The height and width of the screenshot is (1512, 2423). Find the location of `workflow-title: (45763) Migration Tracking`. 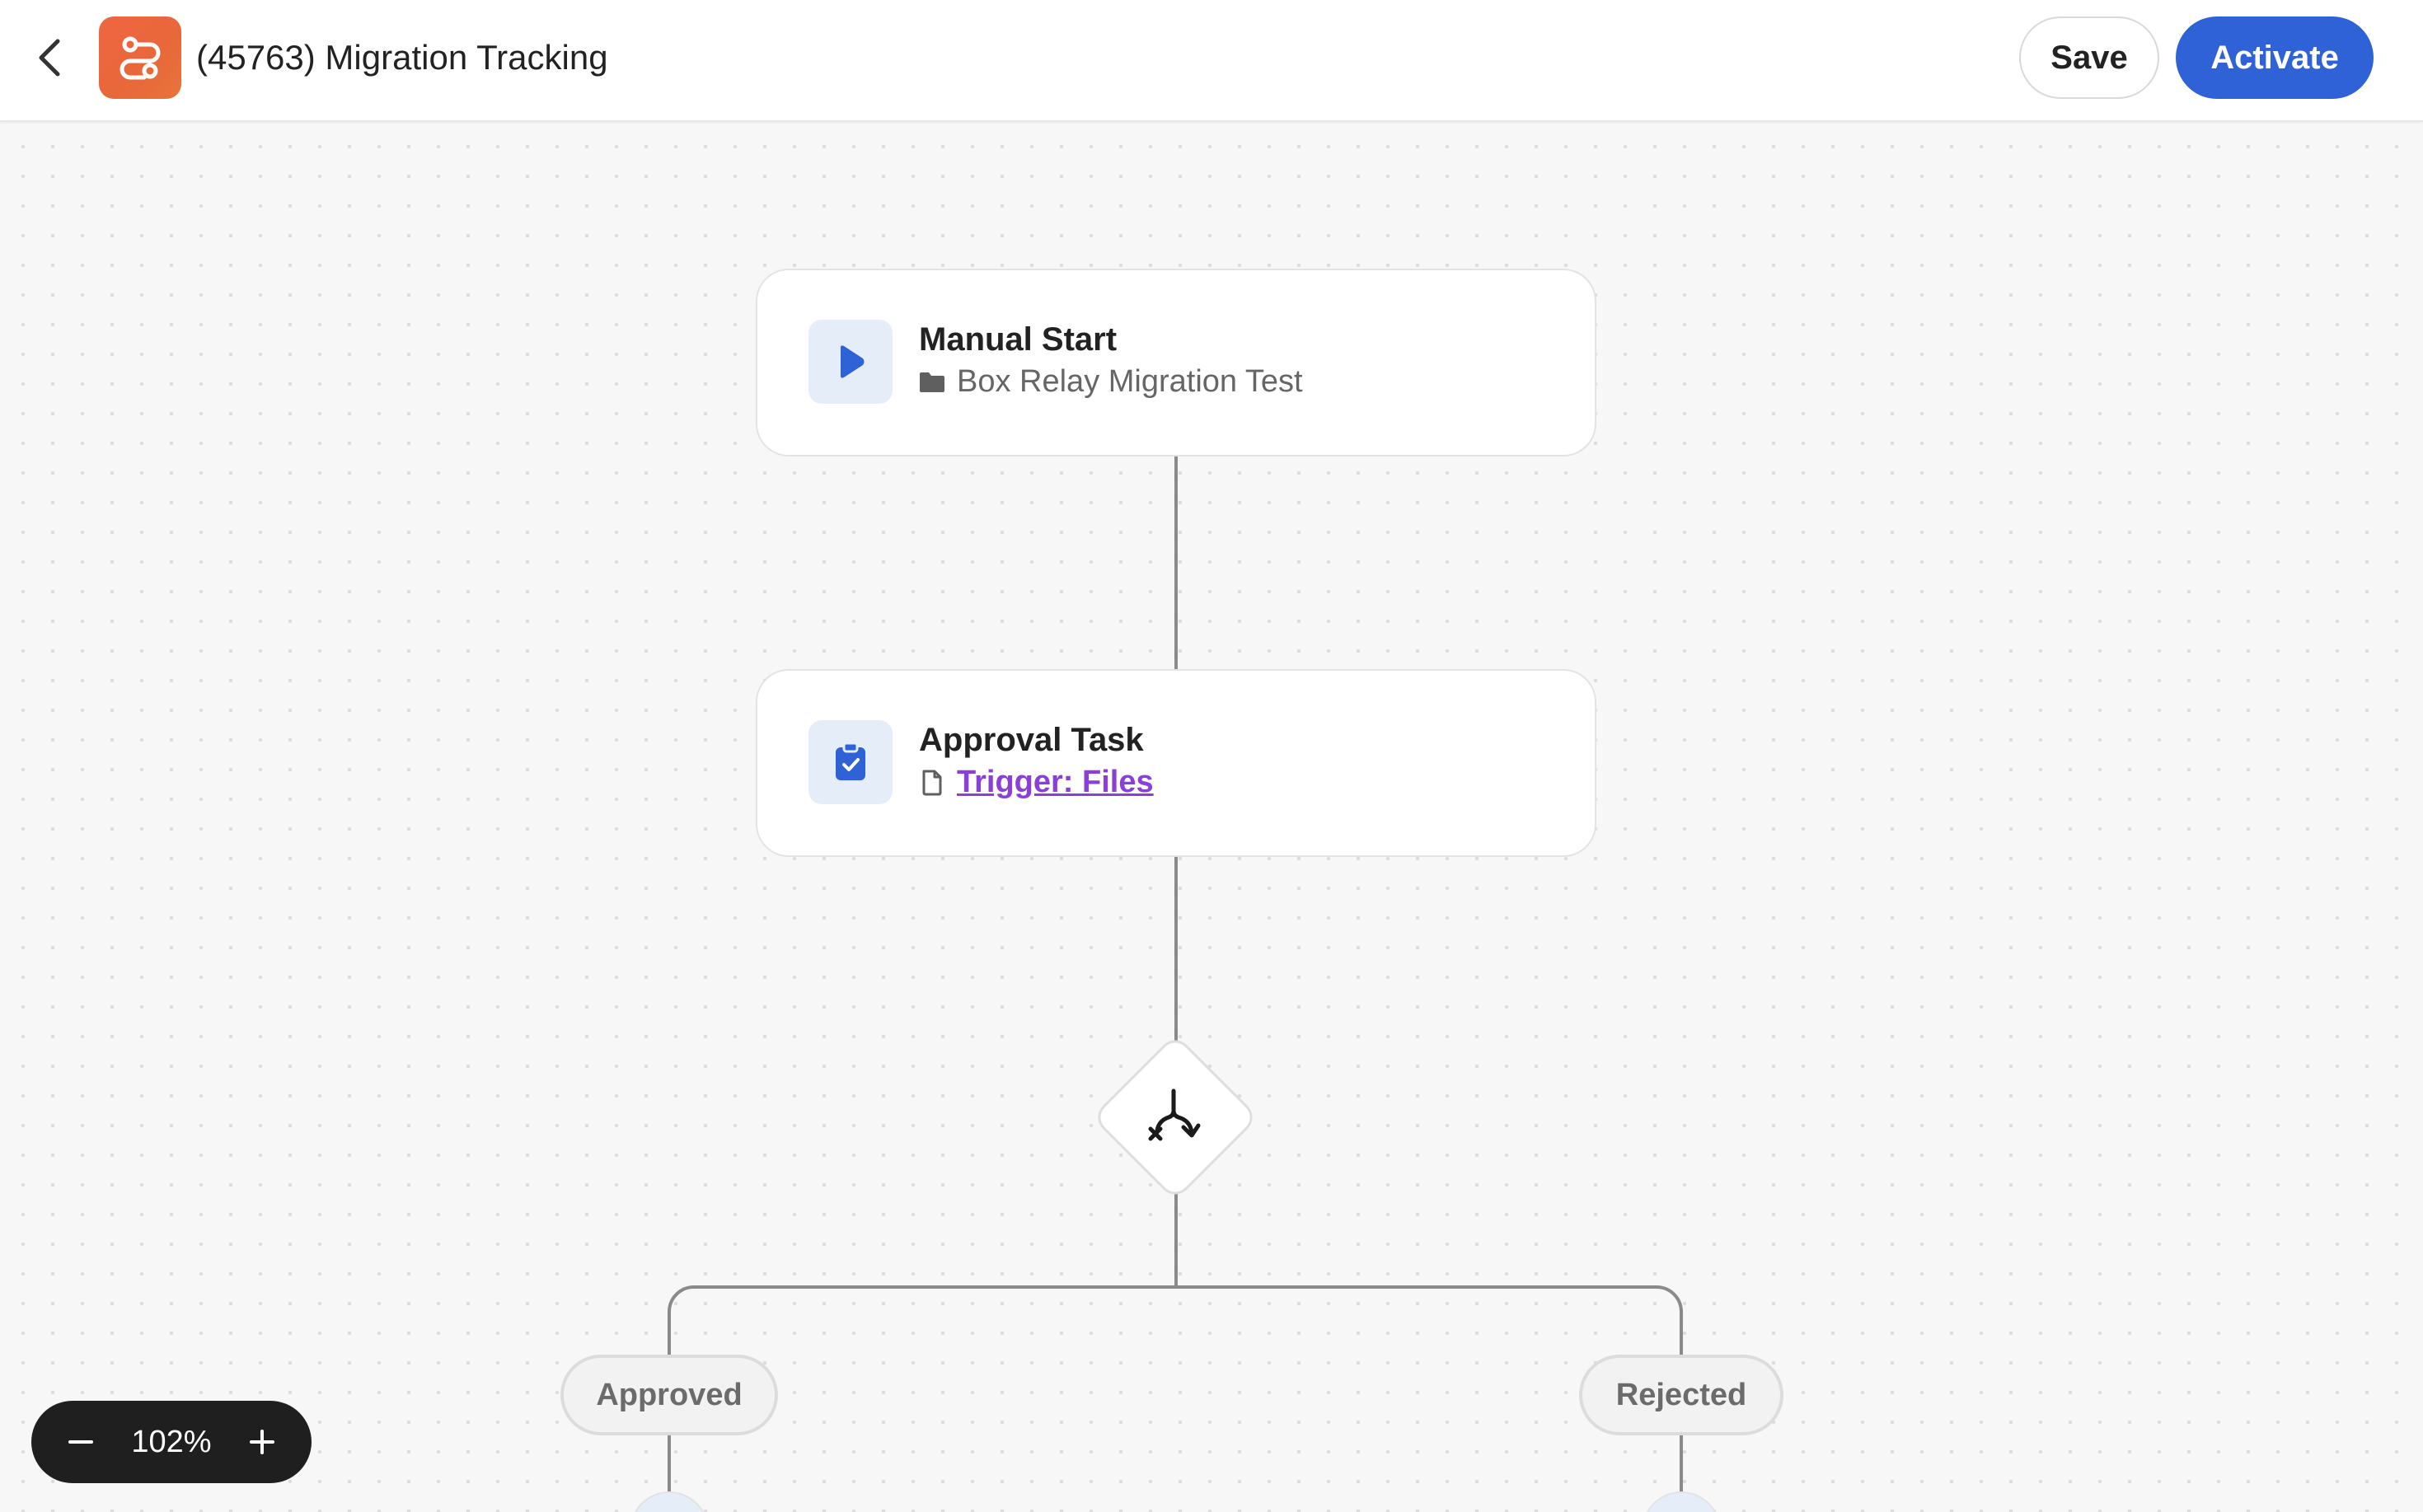

workflow-title: (45763) Migration Tracking is located at coordinates (402, 57).